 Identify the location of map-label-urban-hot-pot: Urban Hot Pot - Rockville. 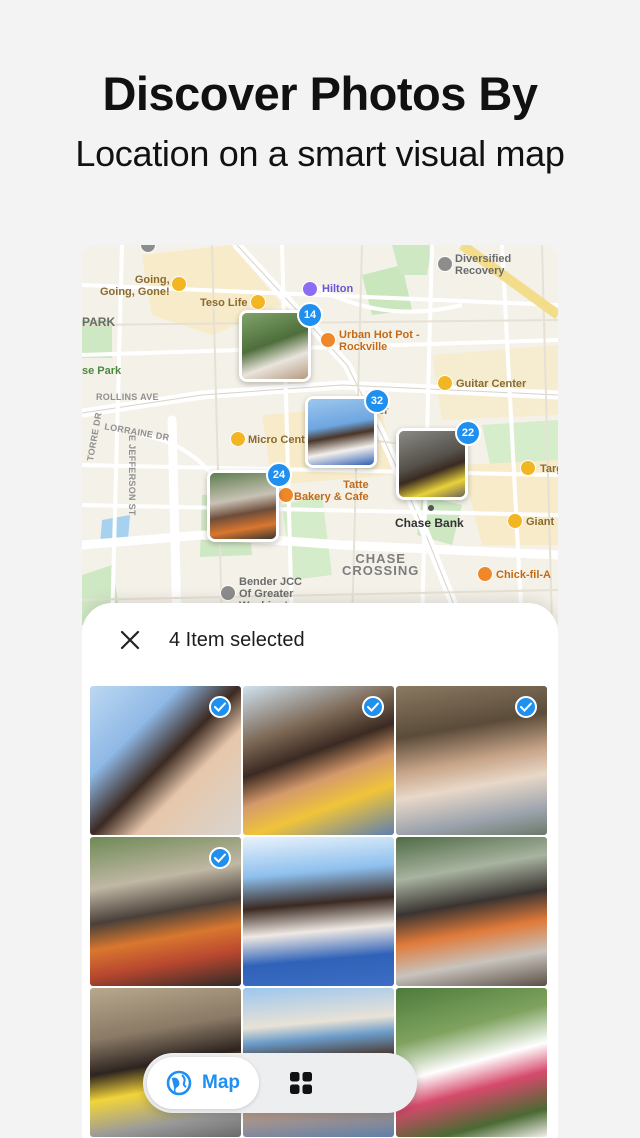
(379, 341).